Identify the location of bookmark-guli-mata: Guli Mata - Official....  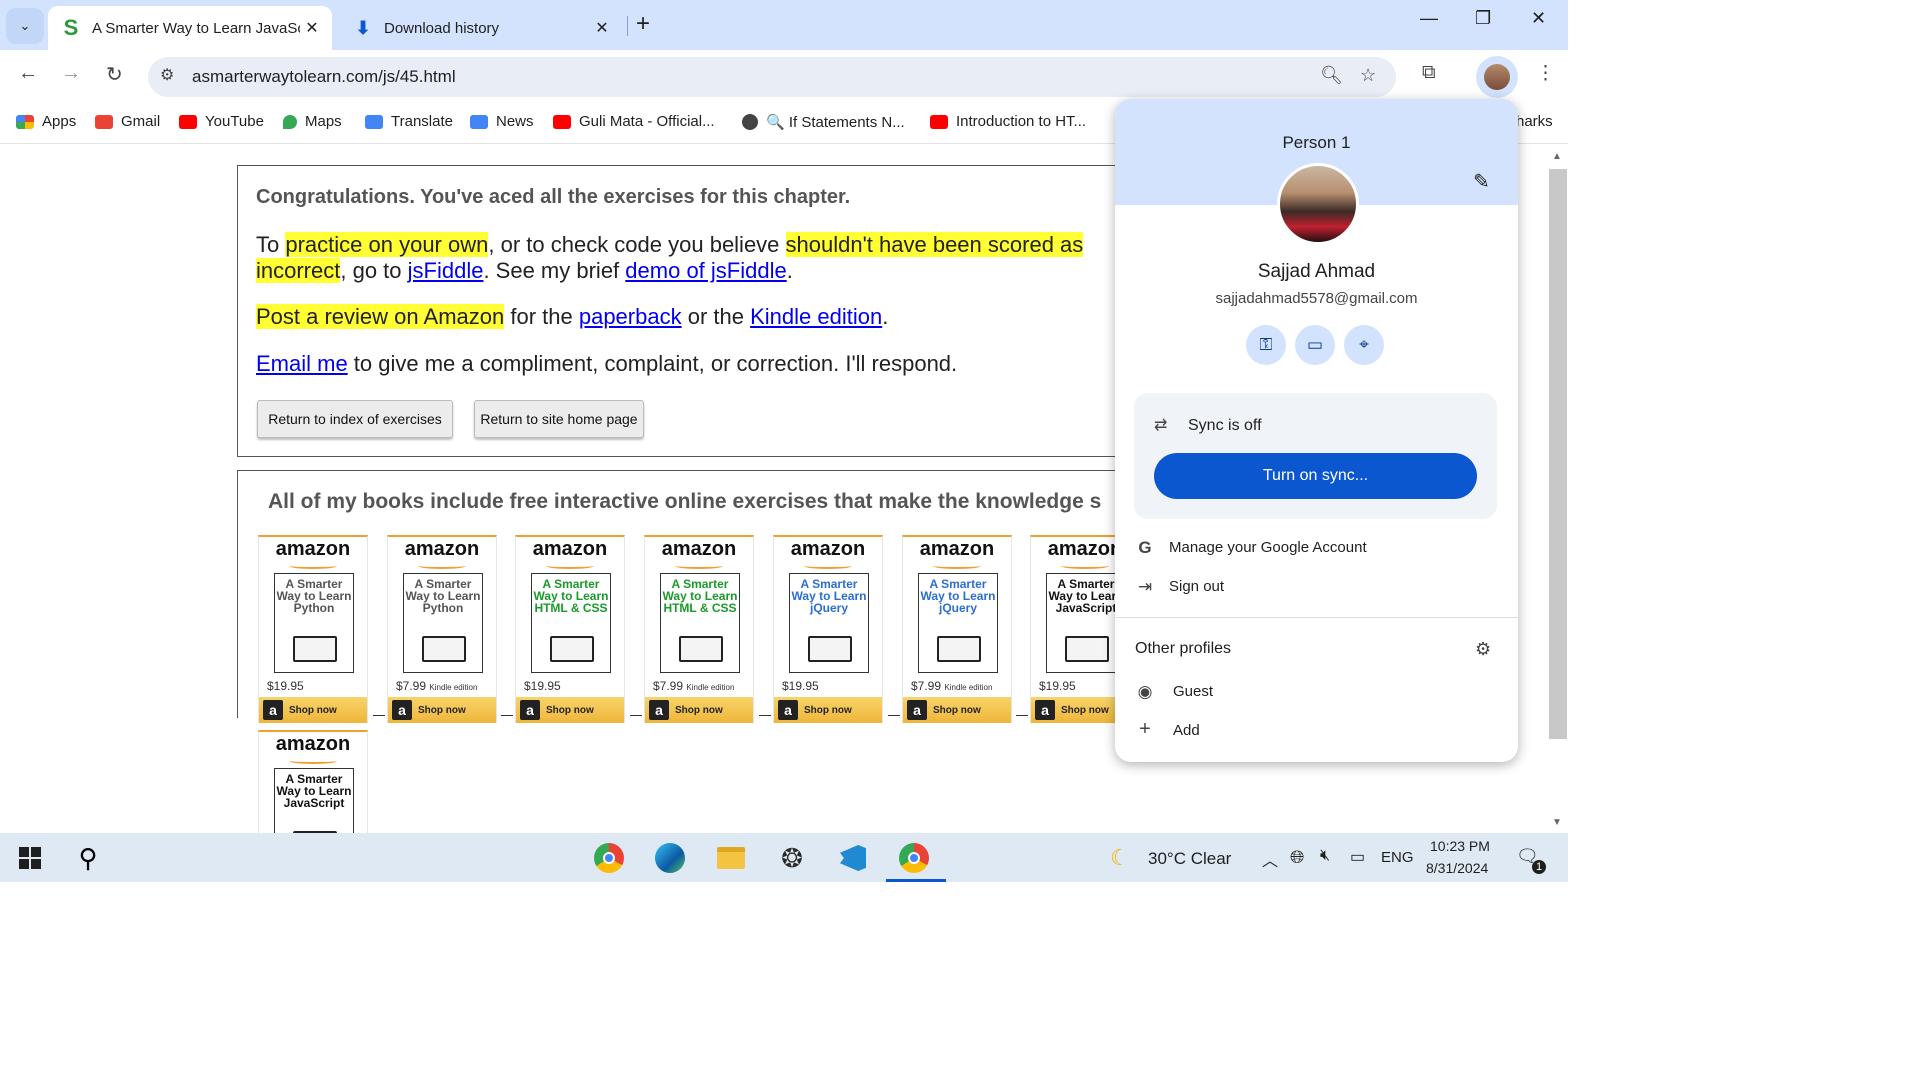
(634, 121).